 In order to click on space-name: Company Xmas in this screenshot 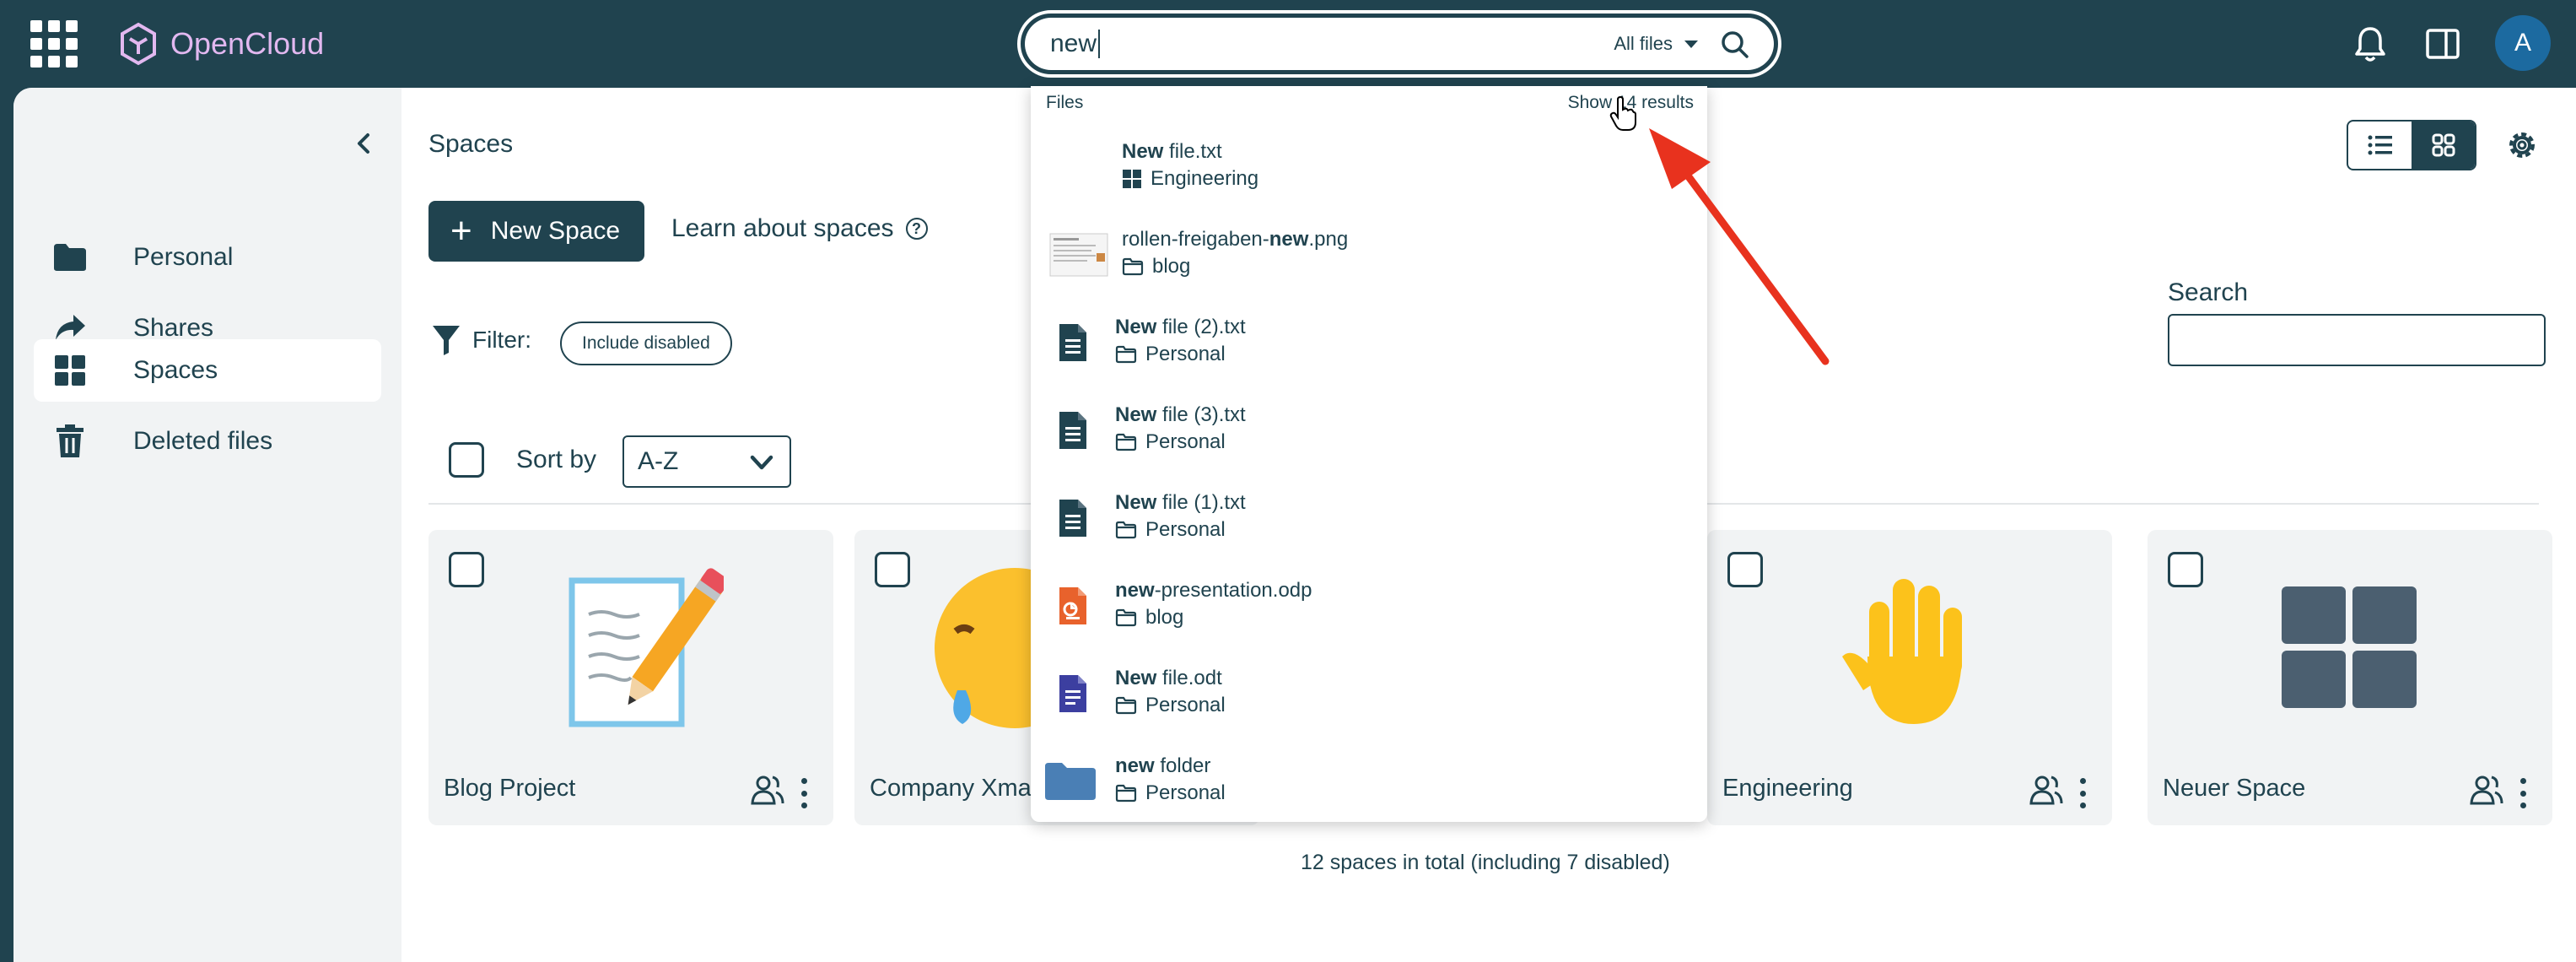, I will do `click(956, 789)`.